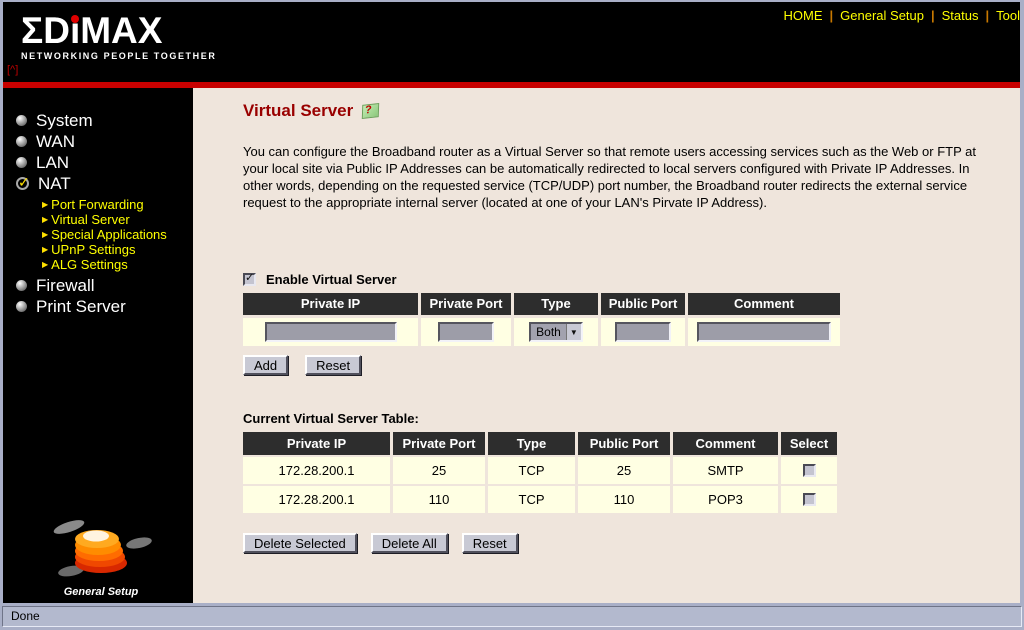 The image size is (1024, 630). Describe the element at coordinates (300, 543) in the screenshot. I see `delete-selected-button: Delete Selected` at that location.